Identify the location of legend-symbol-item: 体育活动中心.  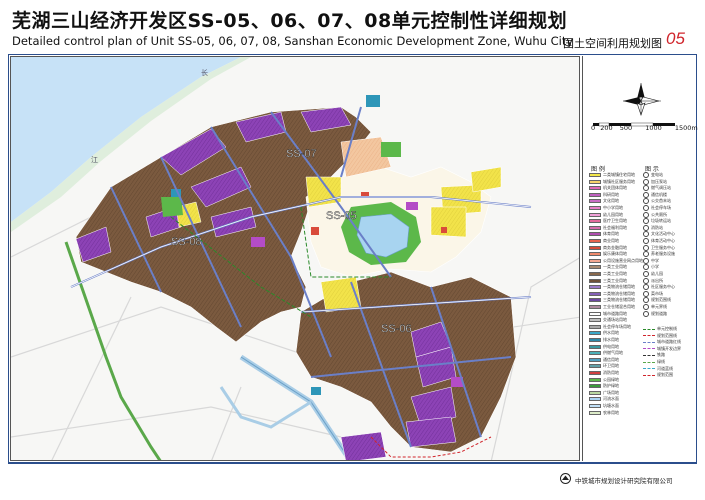
(659, 241).